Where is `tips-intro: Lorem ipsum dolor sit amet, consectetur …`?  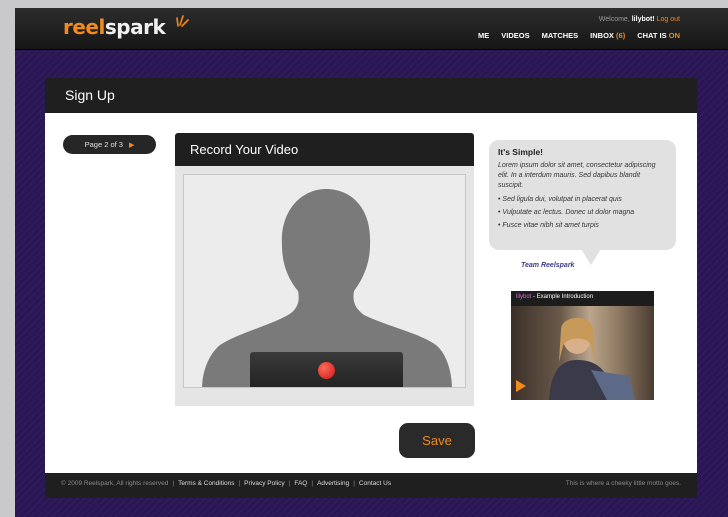 tips-intro: Lorem ipsum dolor sit amet, consectetur … is located at coordinates (577, 175).